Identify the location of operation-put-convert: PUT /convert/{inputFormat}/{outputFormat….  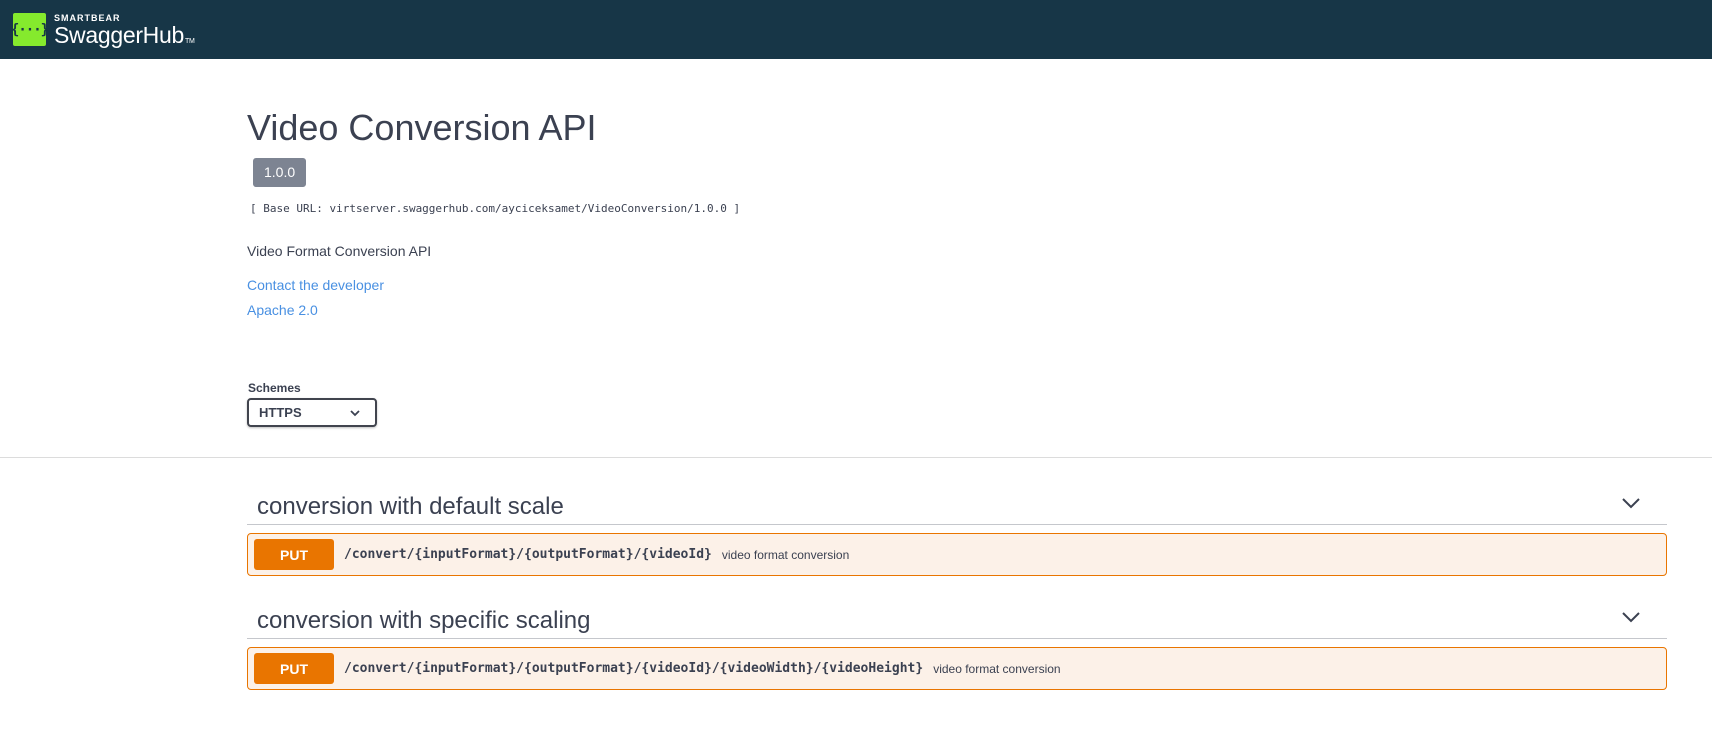
(957, 554).